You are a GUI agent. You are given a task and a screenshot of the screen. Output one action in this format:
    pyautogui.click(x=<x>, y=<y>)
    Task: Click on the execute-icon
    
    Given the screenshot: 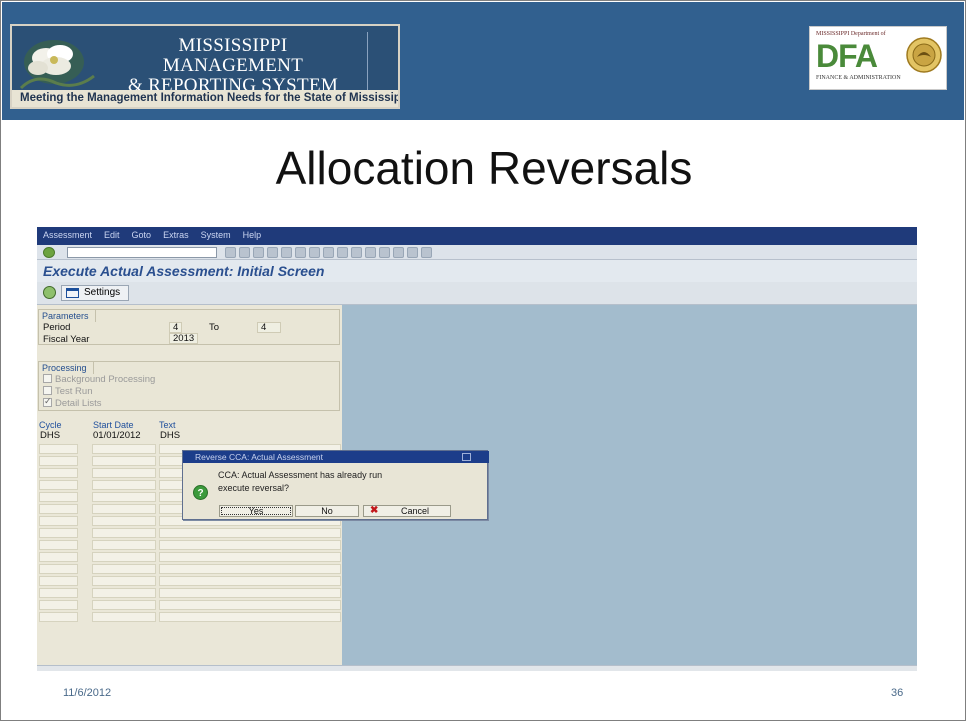 What is the action you would take?
    pyautogui.click(x=49, y=292)
    